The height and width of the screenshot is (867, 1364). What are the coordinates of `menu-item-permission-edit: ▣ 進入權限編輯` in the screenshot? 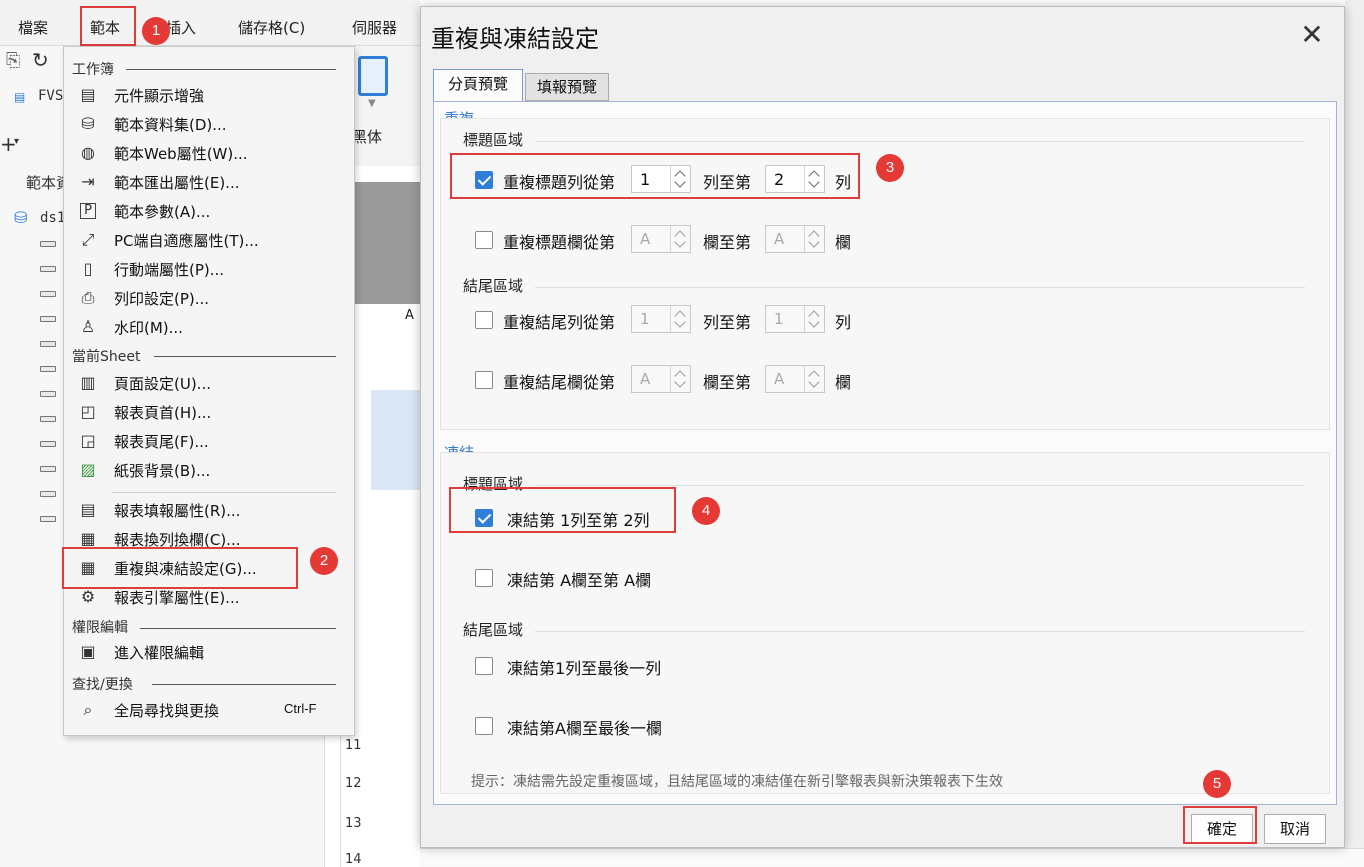 It's located at (211, 652).